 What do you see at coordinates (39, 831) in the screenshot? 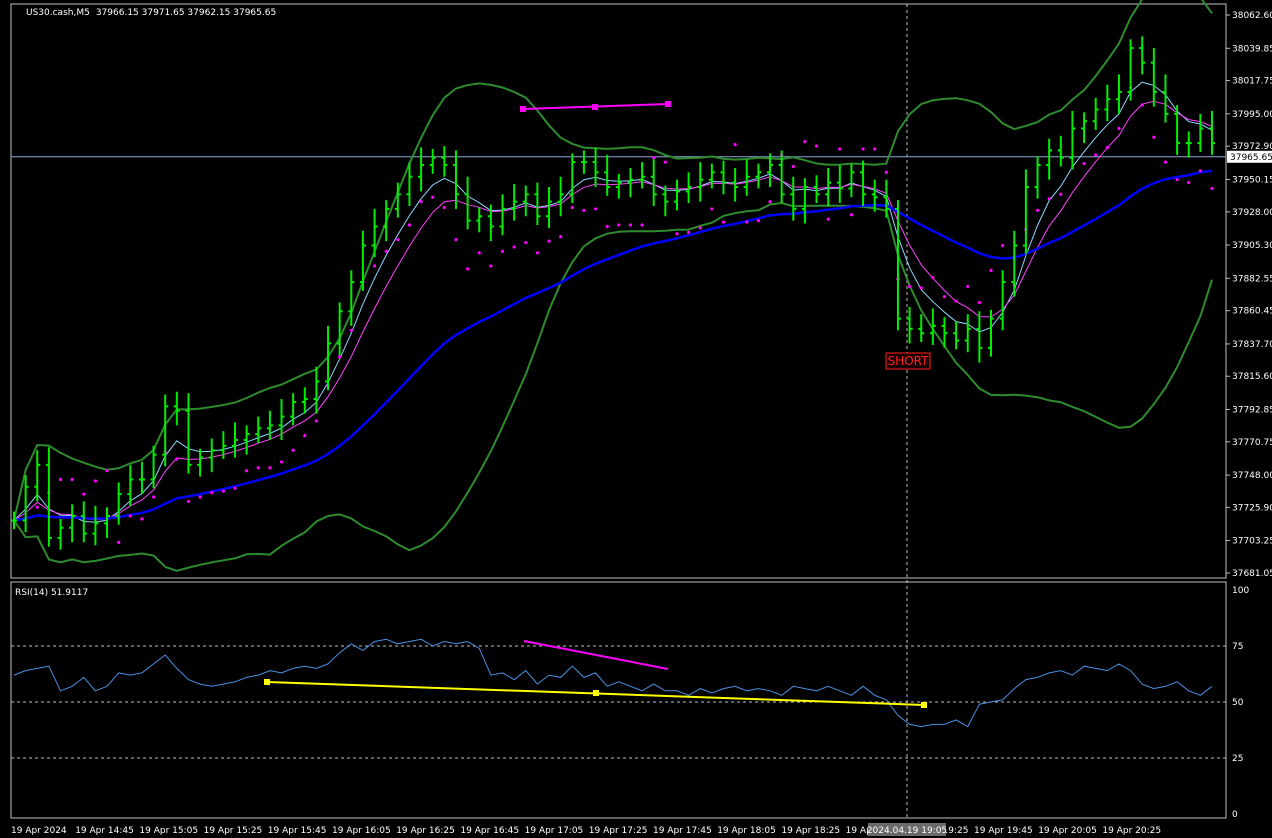
I see `time-tick-label: 19 Apr 2024` at bounding box center [39, 831].